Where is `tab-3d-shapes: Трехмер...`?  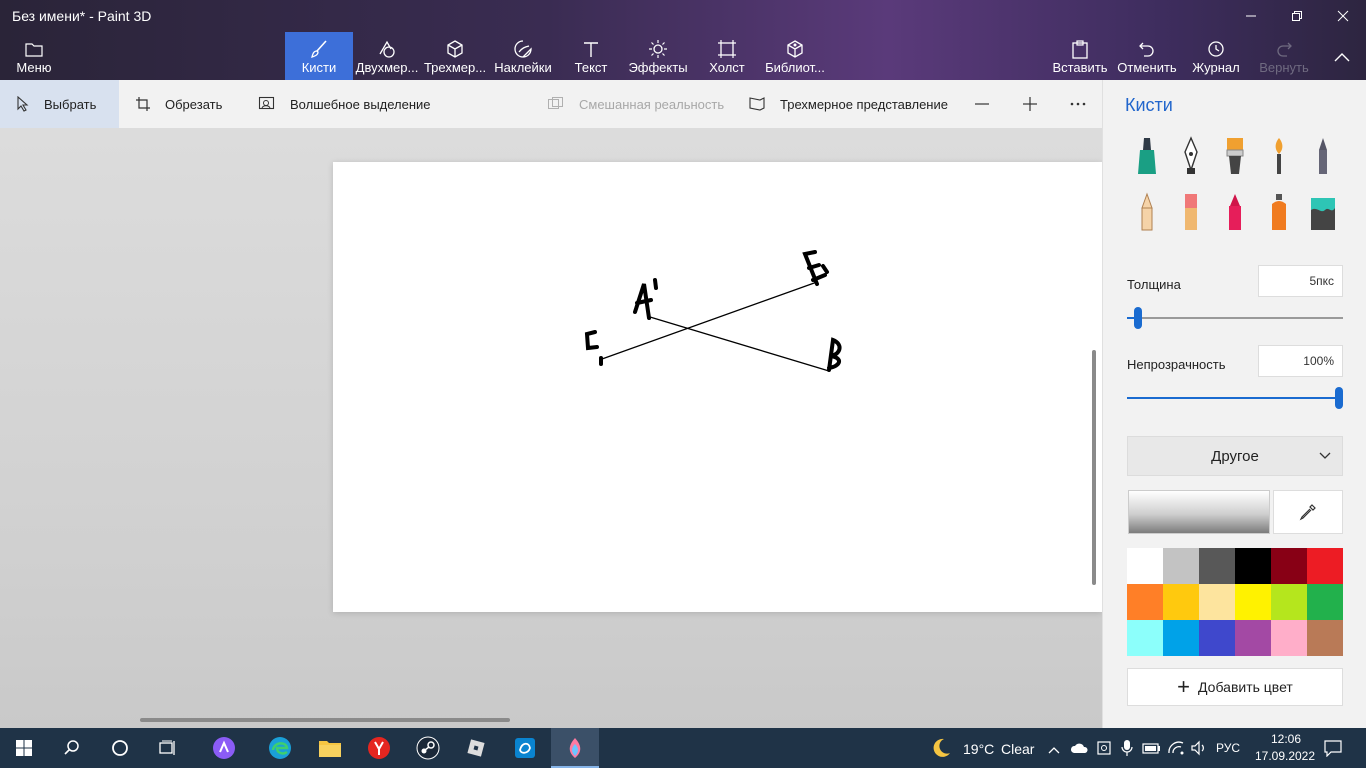
tab-3d-shapes: Трехмер... is located at coordinates (455, 56).